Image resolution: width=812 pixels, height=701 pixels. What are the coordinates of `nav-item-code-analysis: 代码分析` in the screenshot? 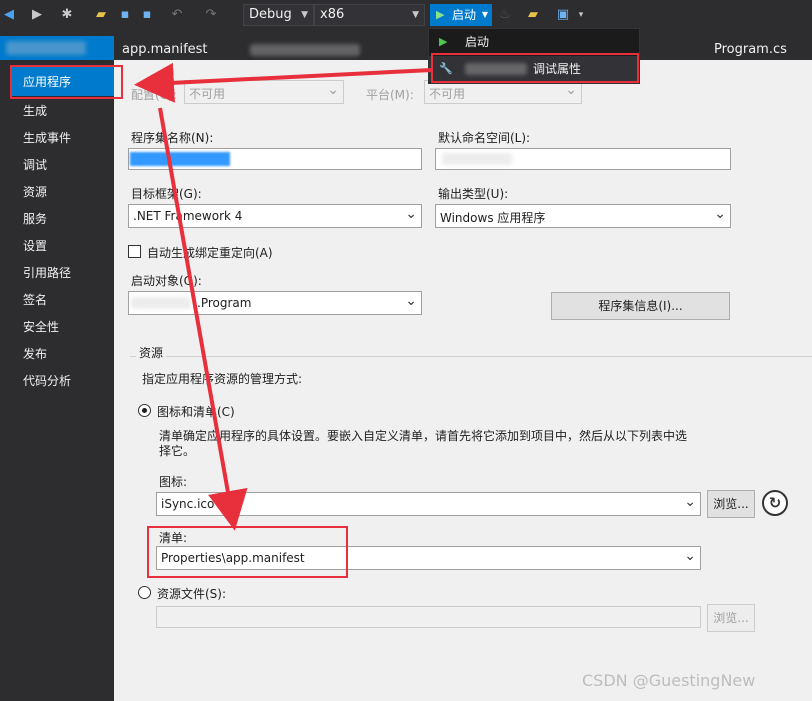 It's located at (47, 380).